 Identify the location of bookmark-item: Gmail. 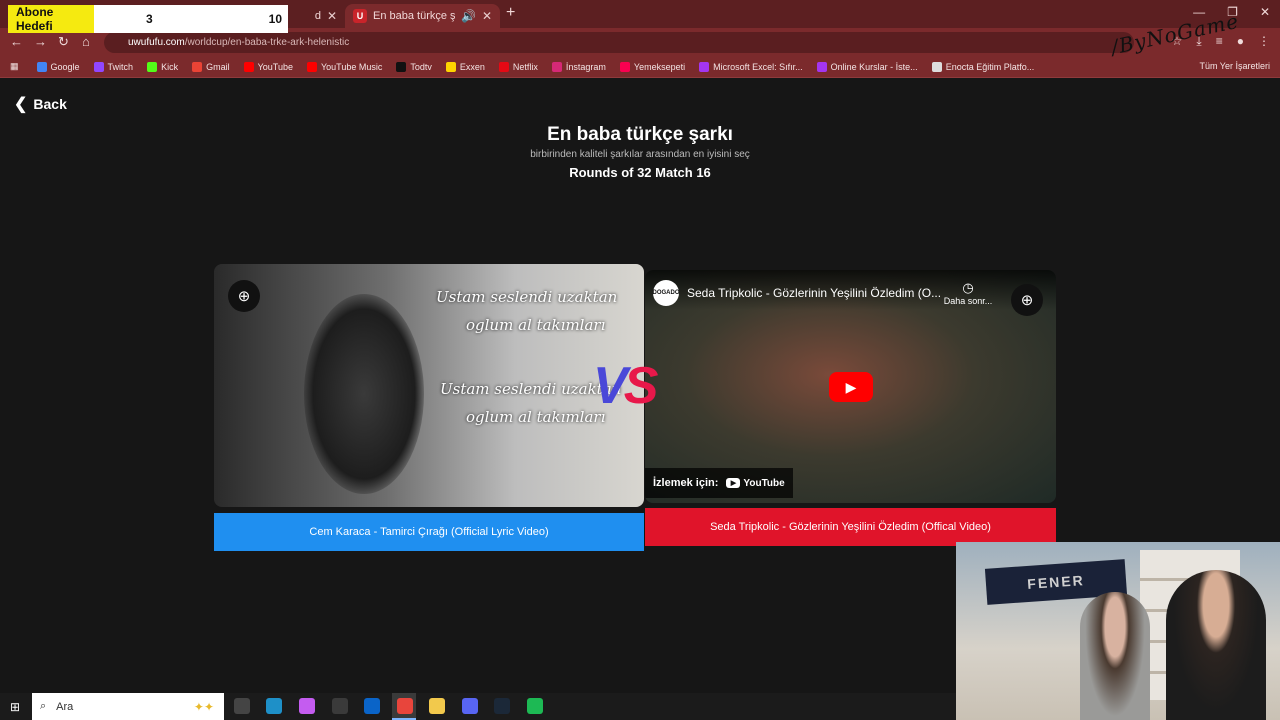
(211, 66).